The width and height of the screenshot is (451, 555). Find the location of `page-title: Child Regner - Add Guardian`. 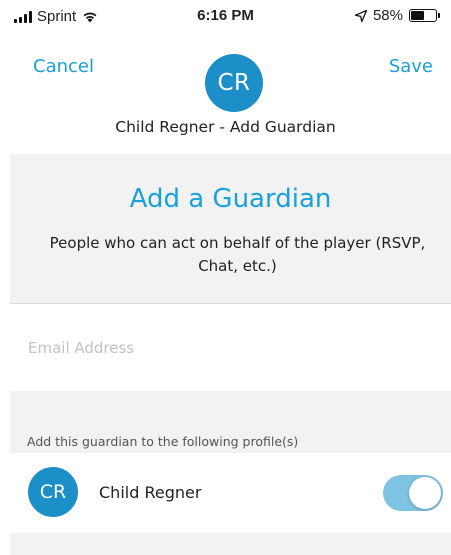

page-title: Child Regner - Add Guardian is located at coordinates (225, 127).